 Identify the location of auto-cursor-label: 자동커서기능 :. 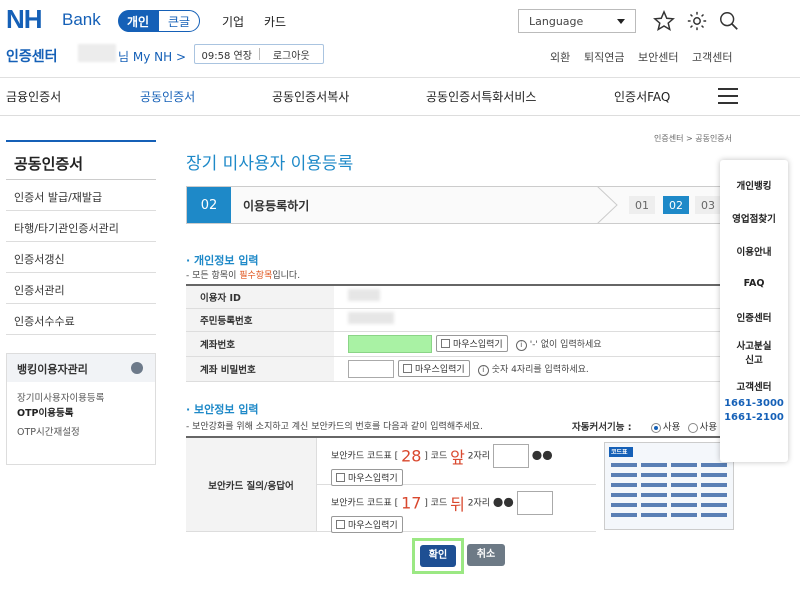
(602, 427).